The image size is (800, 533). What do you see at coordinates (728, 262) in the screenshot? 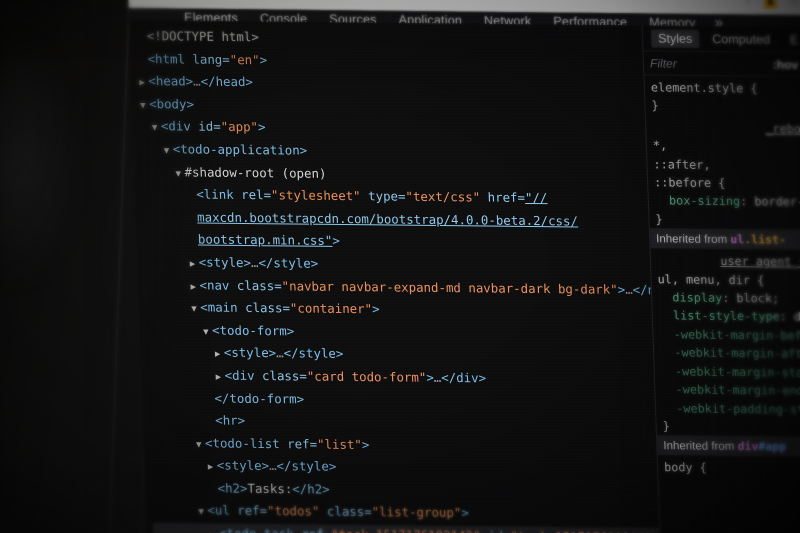
I see `css-rule-source: user agent style` at bounding box center [728, 262].